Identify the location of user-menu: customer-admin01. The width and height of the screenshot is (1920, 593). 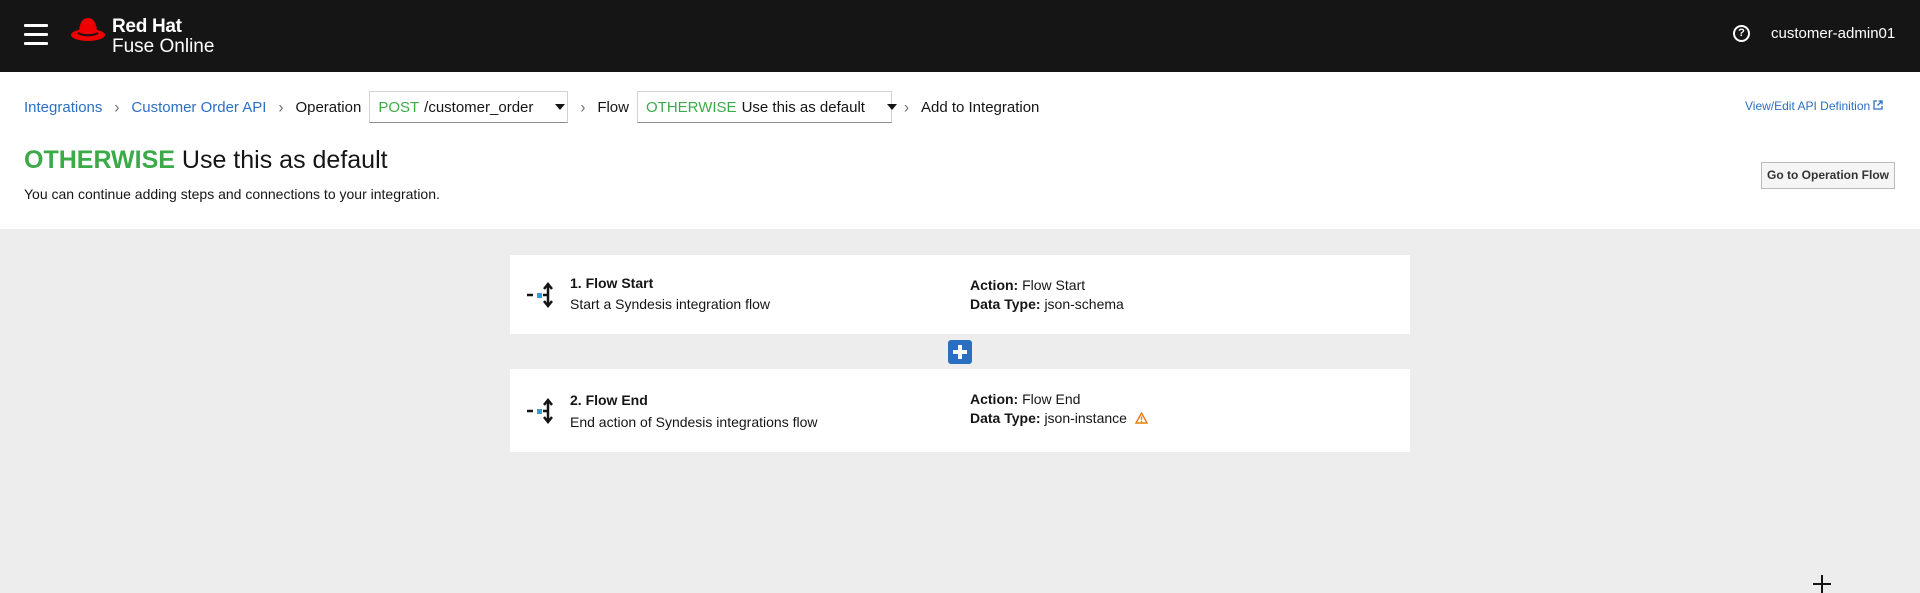
(1833, 33).